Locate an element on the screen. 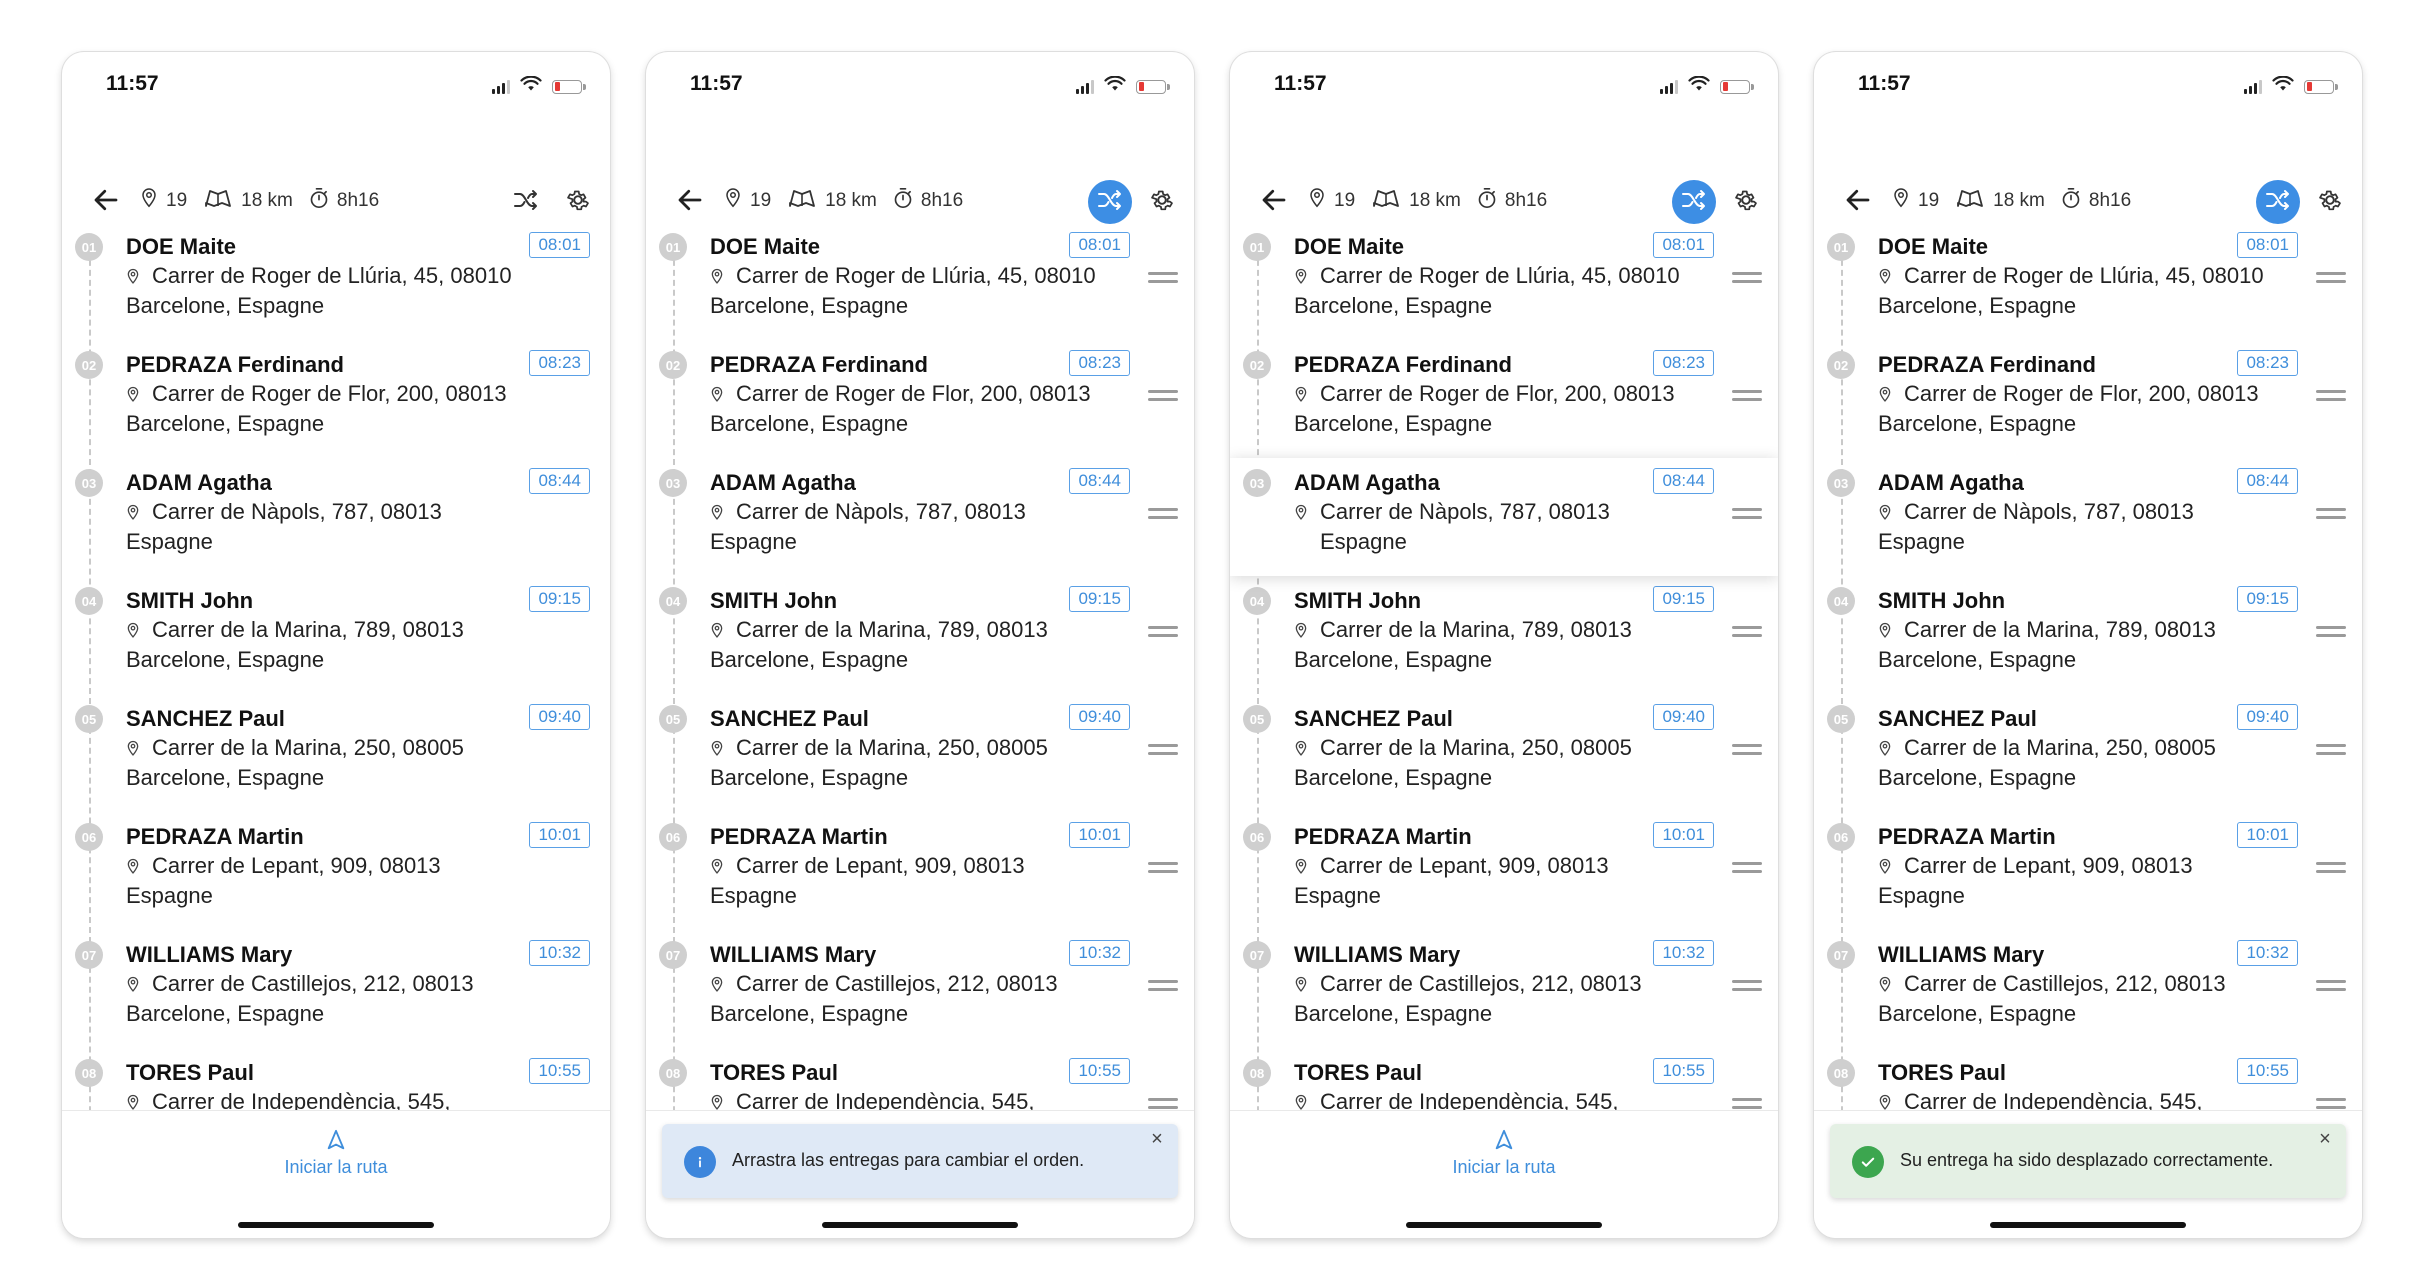  stop-number: 04 is located at coordinates (89, 601).